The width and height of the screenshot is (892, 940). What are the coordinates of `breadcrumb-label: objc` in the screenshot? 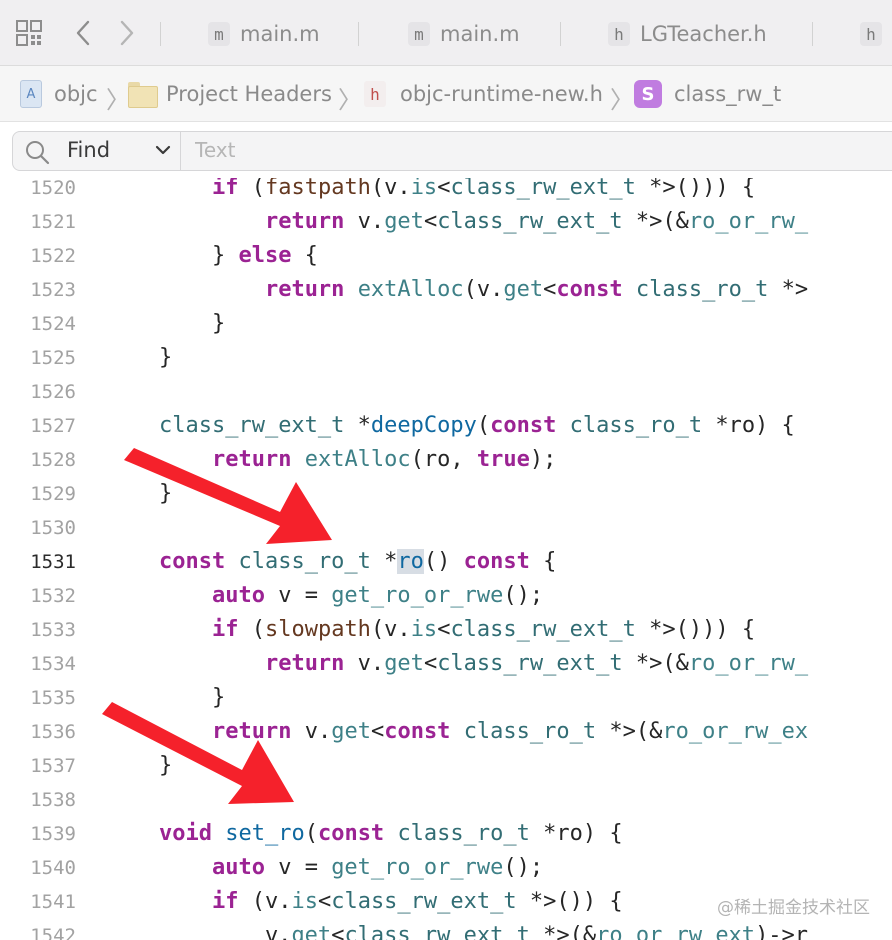 It's located at (76, 94).